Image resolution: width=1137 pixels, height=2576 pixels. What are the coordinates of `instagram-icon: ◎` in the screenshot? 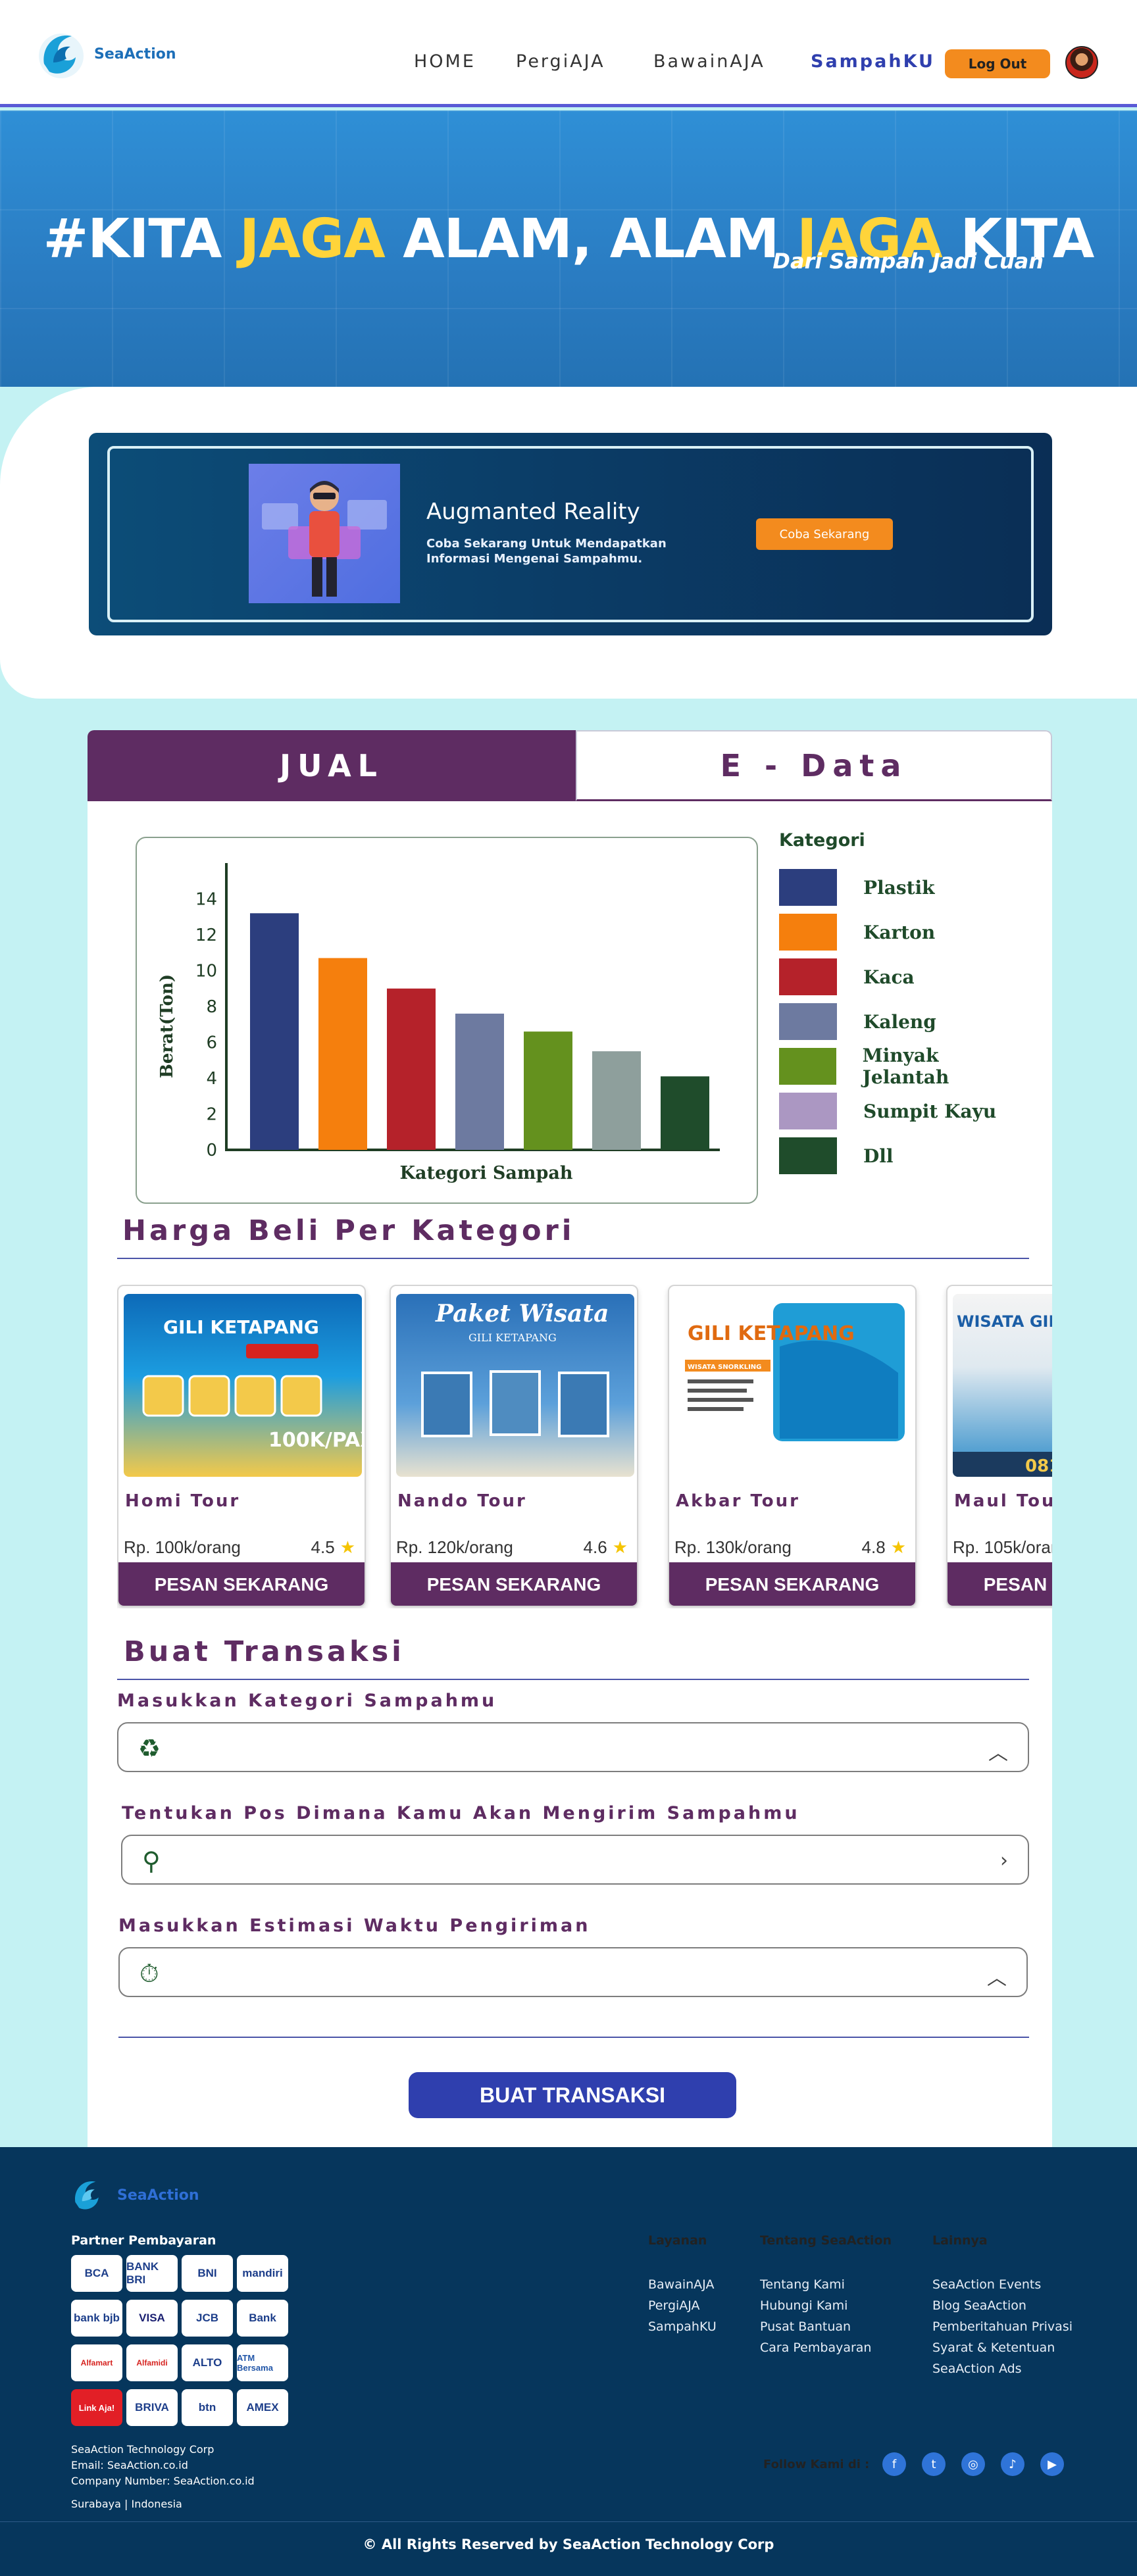 It's located at (973, 2464).